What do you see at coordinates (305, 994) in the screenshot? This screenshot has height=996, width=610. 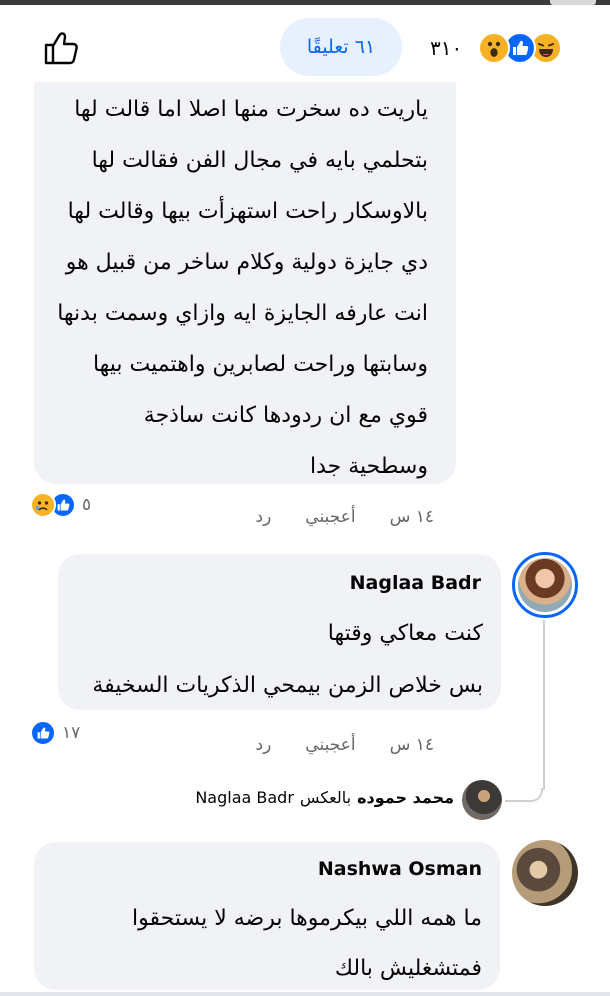 I see `divider` at bounding box center [305, 994].